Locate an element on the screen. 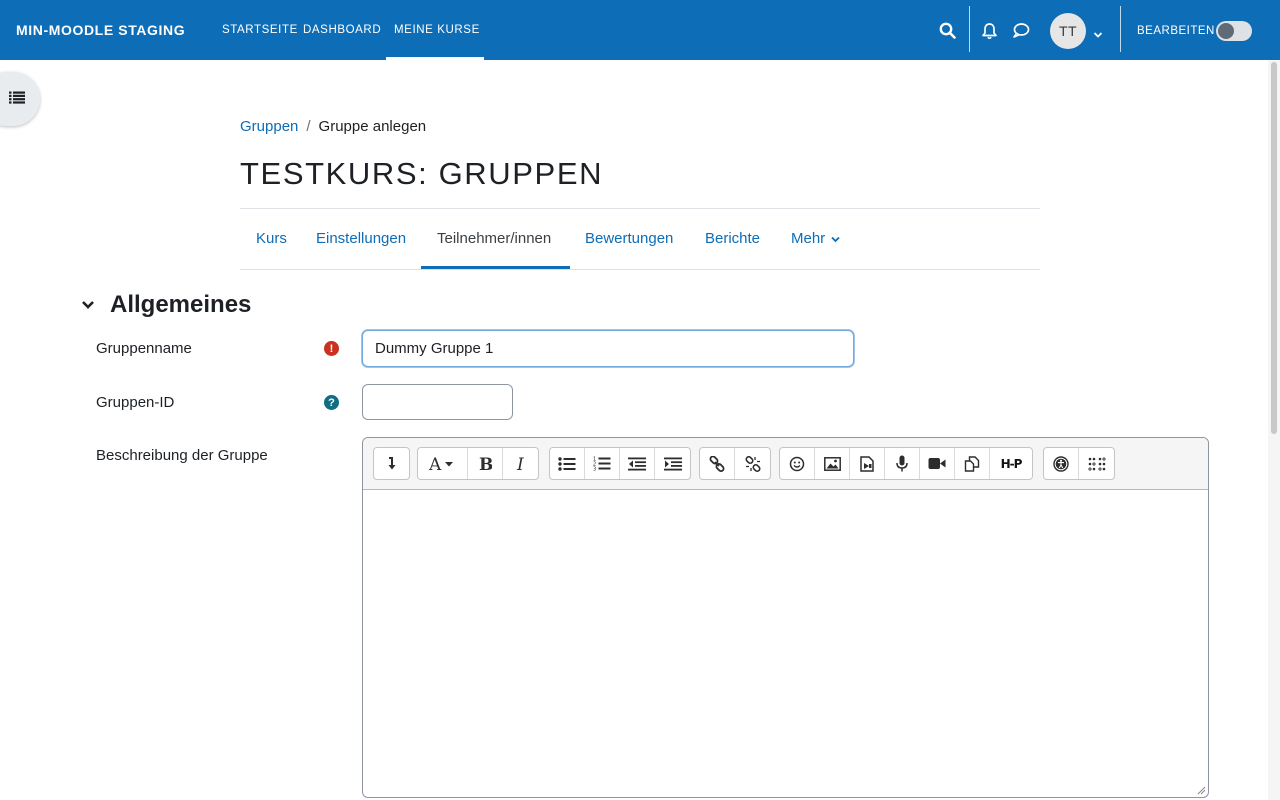  link-icon is located at coordinates (717, 463).